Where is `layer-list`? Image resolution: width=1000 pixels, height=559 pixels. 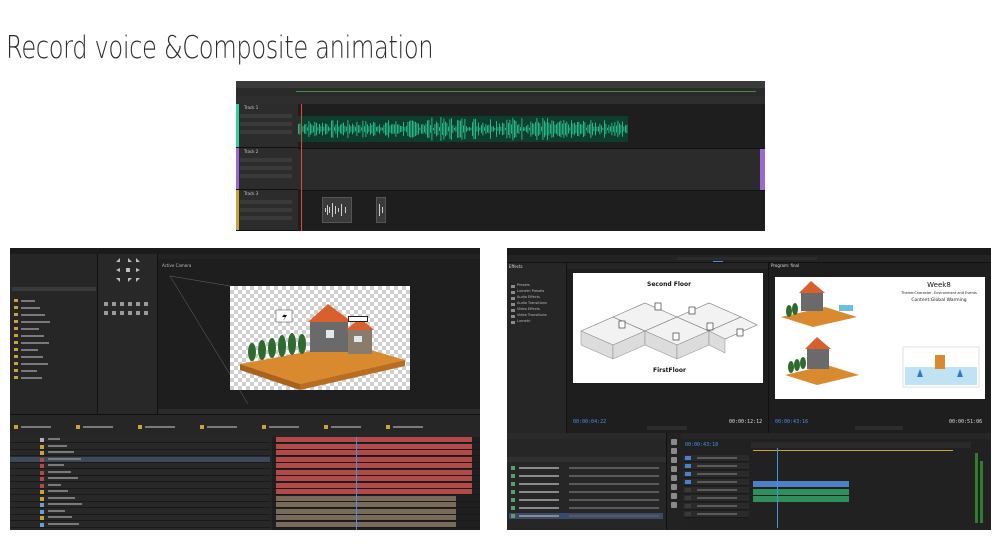 layer-list is located at coordinates (140, 483).